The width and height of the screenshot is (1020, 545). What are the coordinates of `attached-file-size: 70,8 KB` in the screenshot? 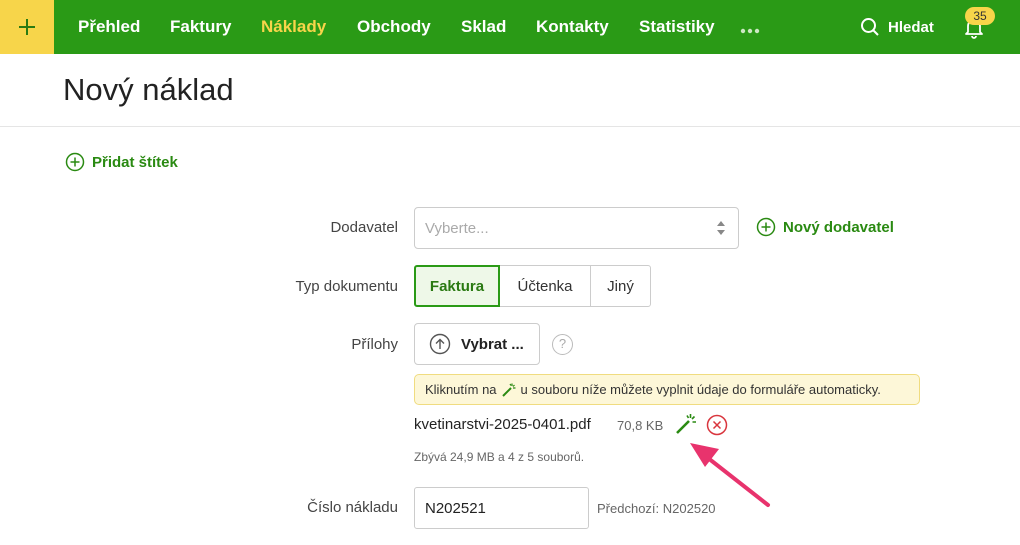 It's located at (640, 425).